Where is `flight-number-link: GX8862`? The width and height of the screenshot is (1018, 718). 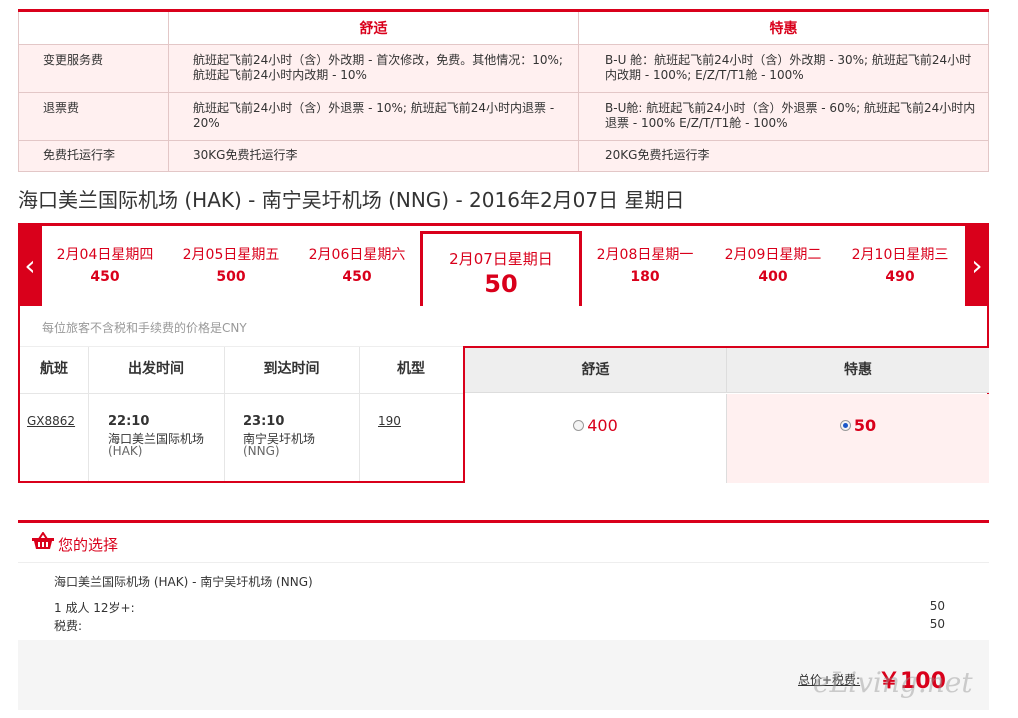 flight-number-link: GX8862 is located at coordinates (51, 421).